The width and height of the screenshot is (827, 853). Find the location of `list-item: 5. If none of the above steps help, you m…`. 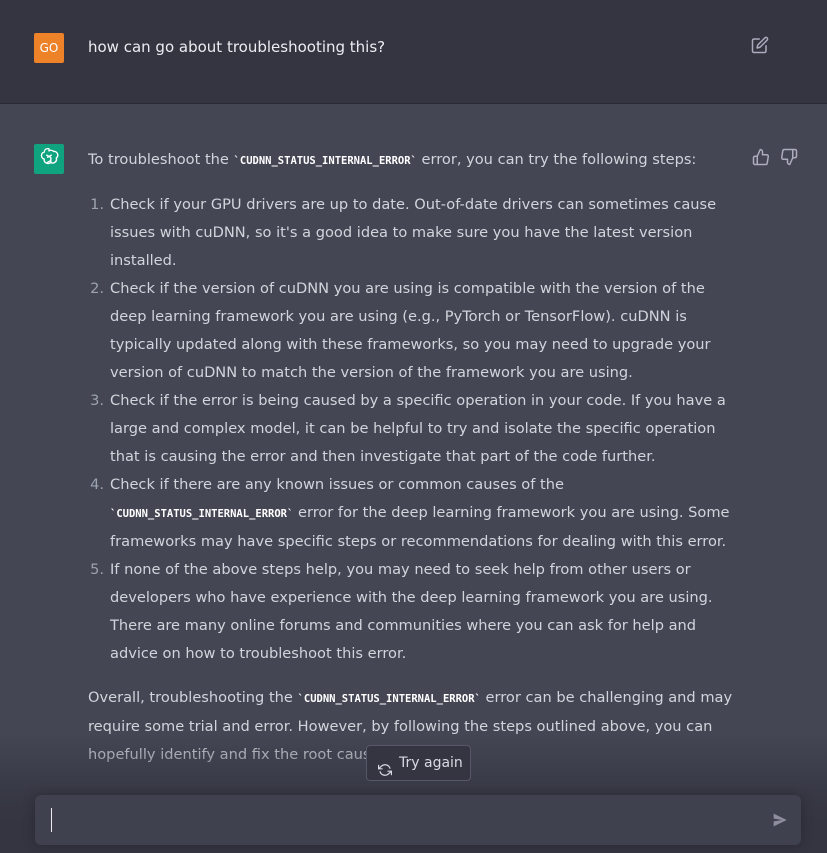

list-item: 5. If none of the above steps help, you m… is located at coordinates (401, 611).